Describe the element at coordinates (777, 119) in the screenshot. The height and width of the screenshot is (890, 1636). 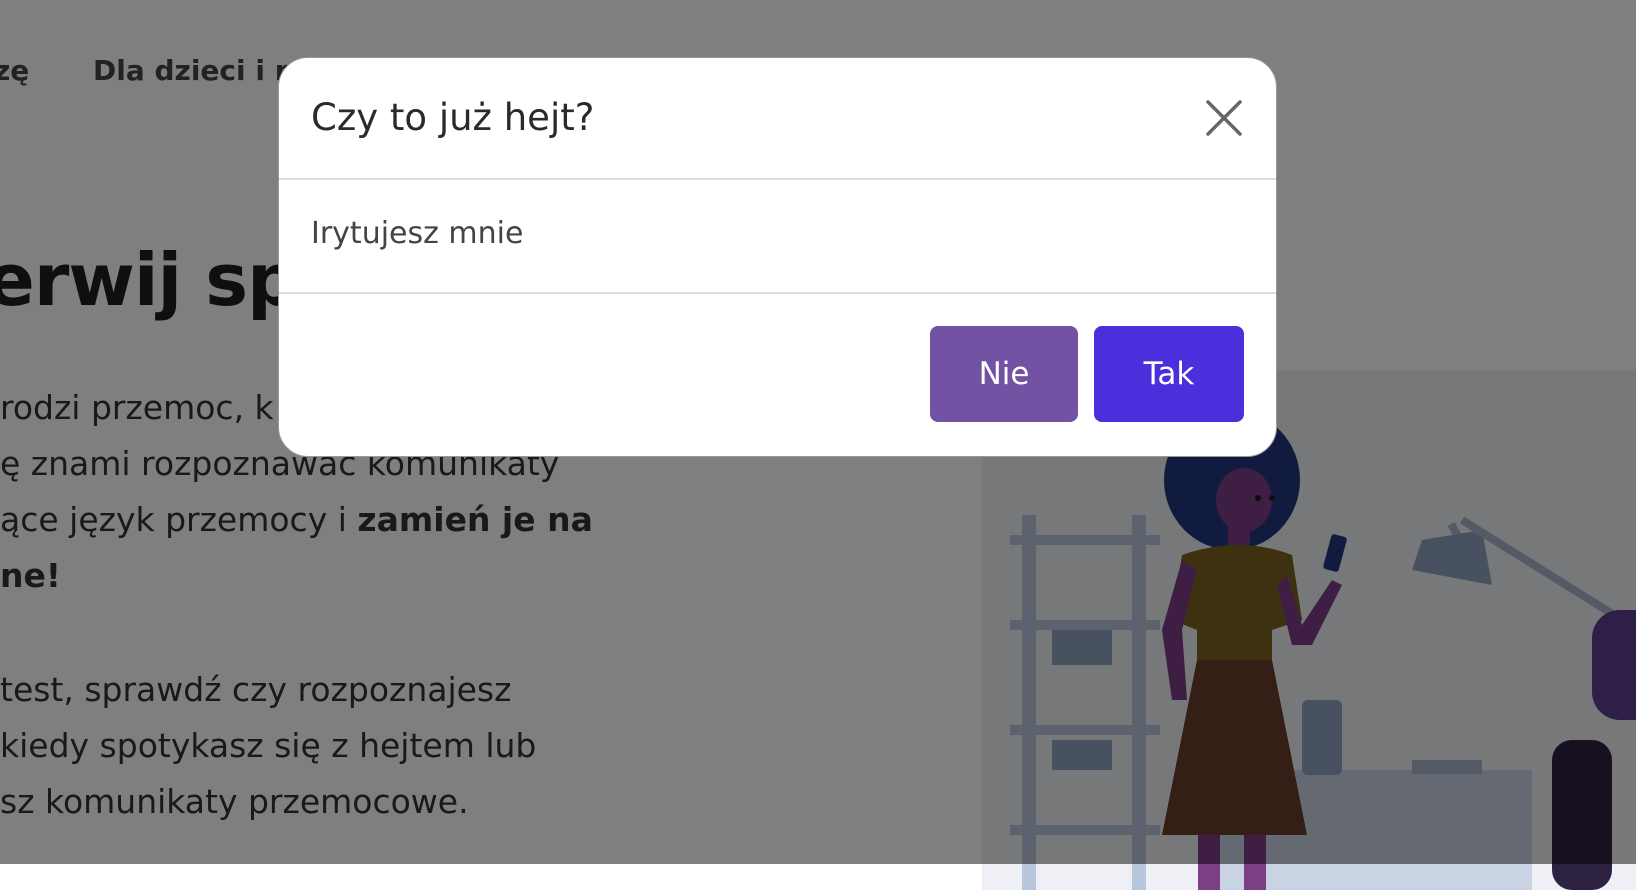
I see `modal-header: Czy to już hejt?` at that location.